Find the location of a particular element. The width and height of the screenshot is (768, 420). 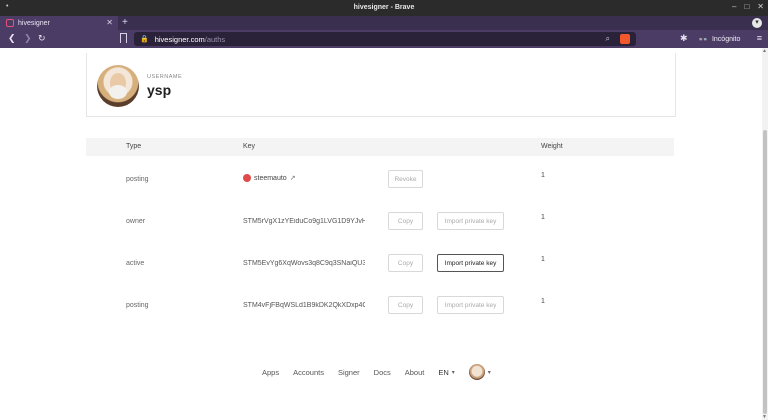

reload-button: ↻ is located at coordinates (42, 38).